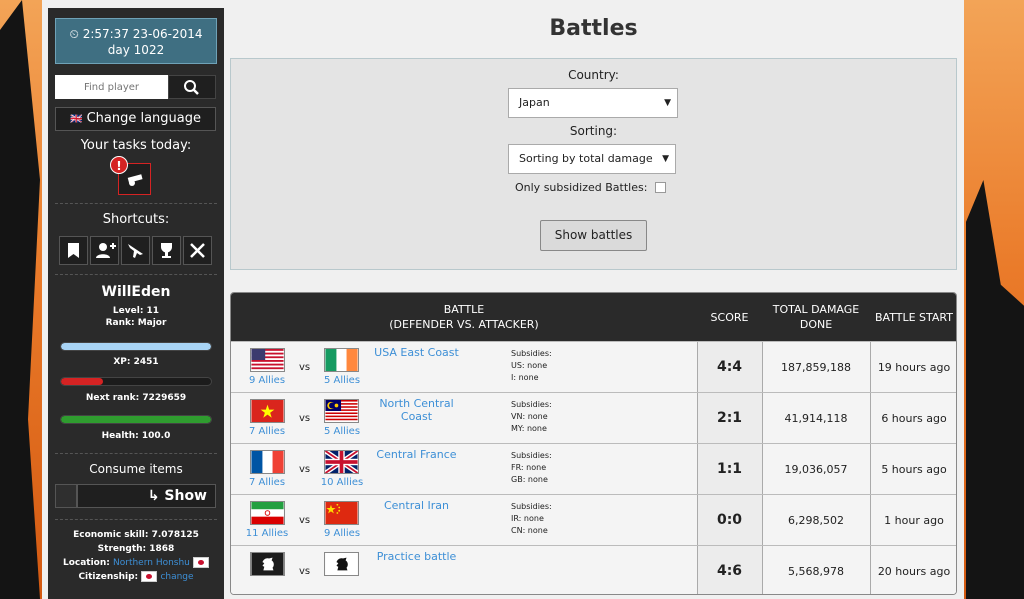  What do you see at coordinates (914, 317) in the screenshot?
I see `header-battle-start: BATTLE START` at bounding box center [914, 317].